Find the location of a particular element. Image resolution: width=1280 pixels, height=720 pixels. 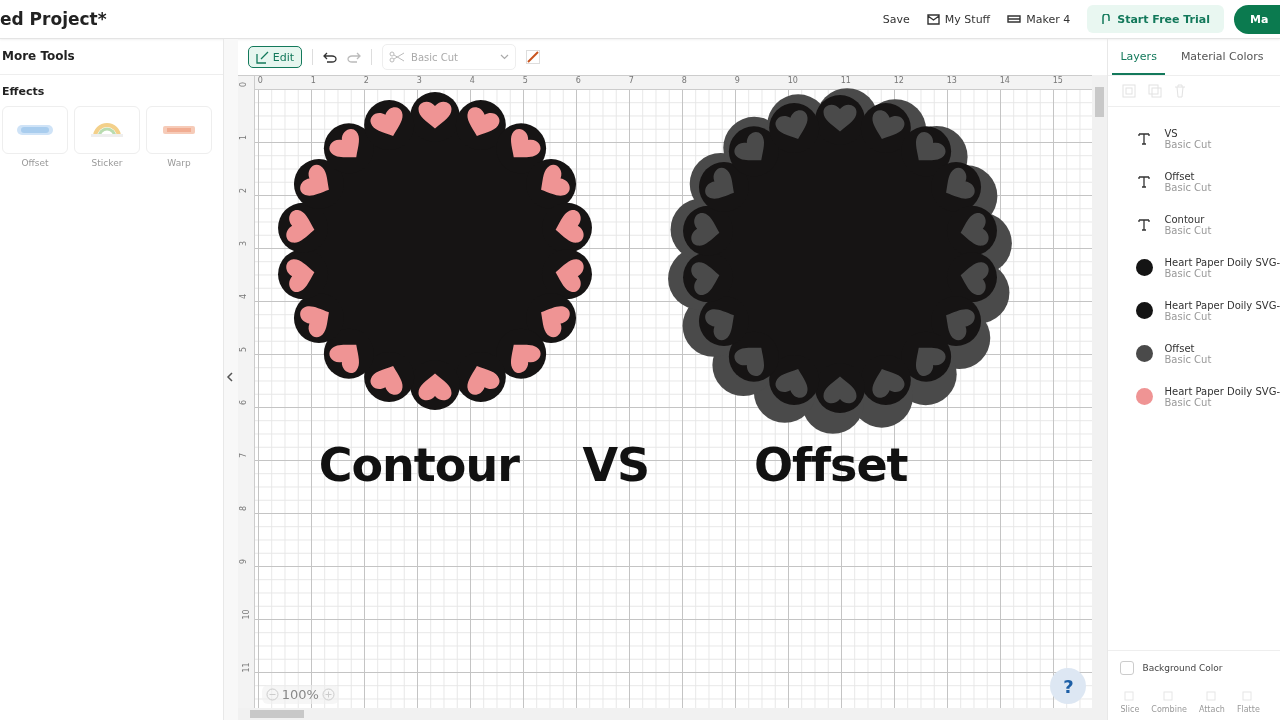

canvas-text: Contour is located at coordinates (418, 465).